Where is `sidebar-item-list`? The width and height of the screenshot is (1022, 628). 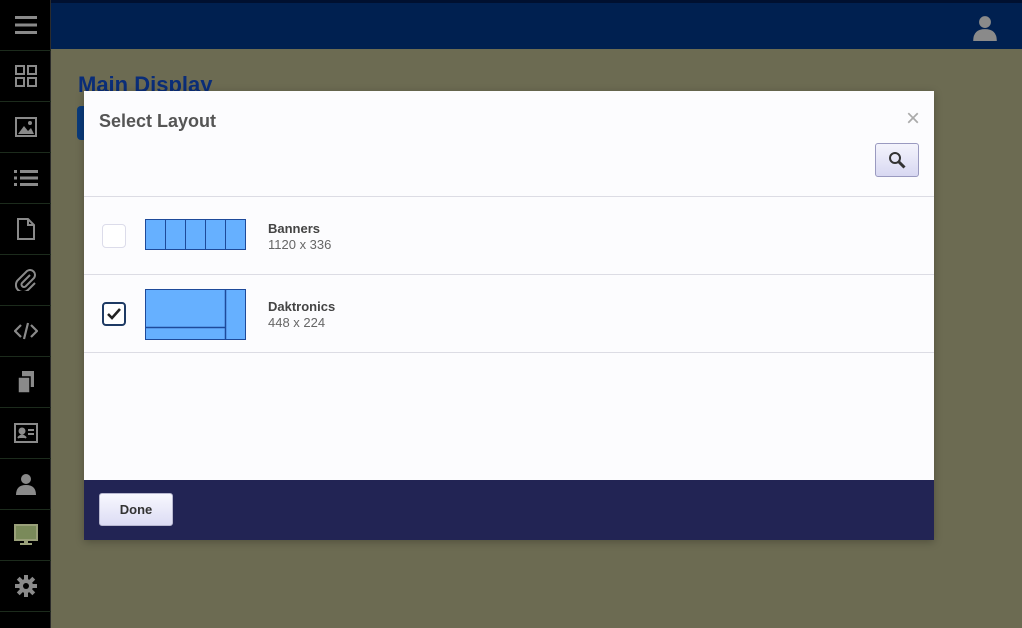 sidebar-item-list is located at coordinates (25, 178).